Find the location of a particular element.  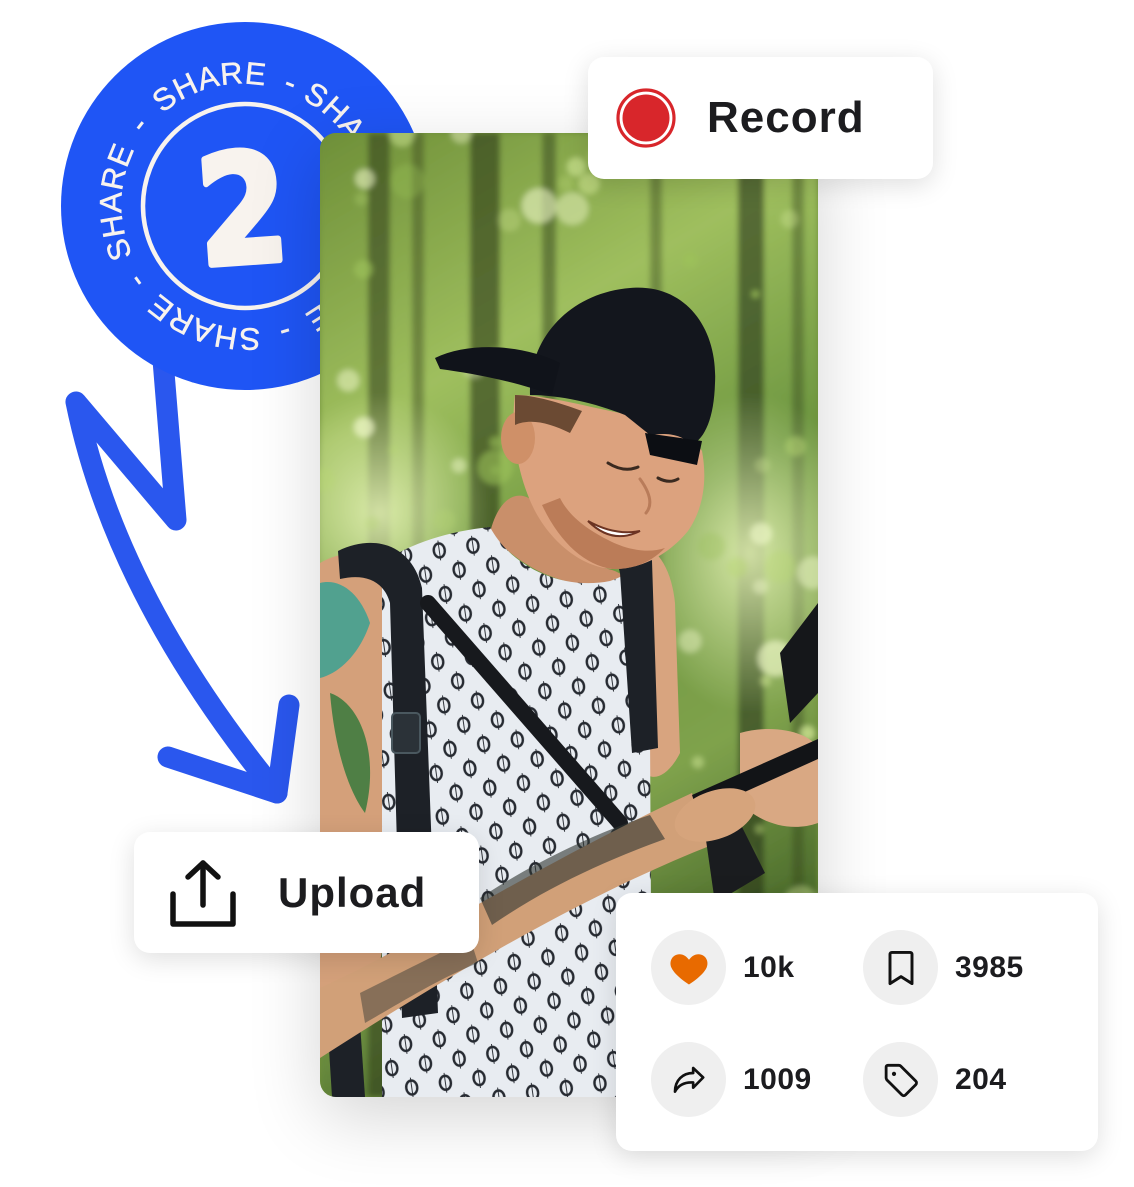

upload-icon is located at coordinates (203, 893).